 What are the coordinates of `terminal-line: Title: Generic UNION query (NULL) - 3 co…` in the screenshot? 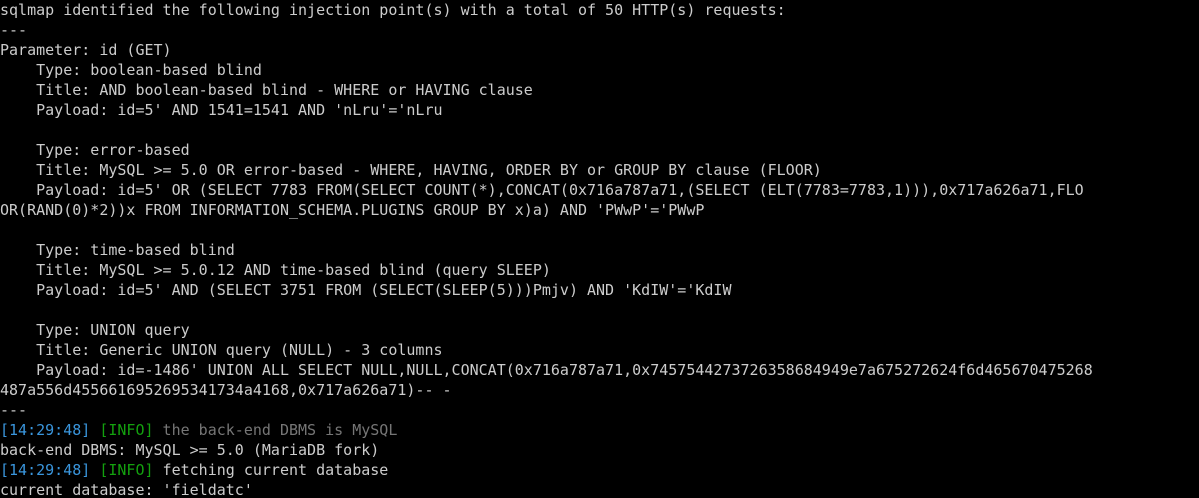 It's located at (599, 350).